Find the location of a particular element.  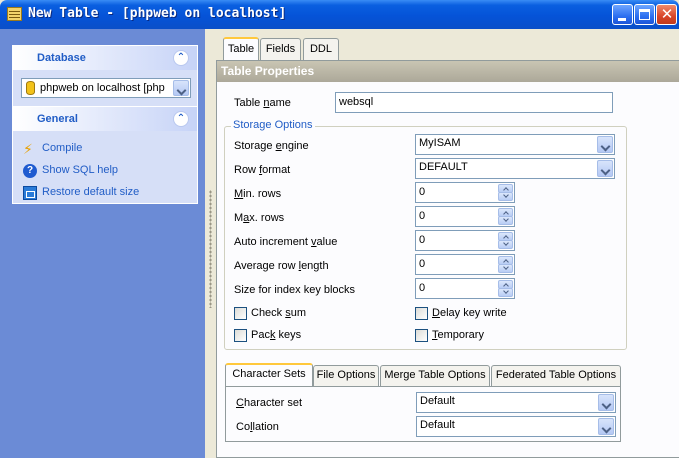

help-icon: ? is located at coordinates (30, 171).